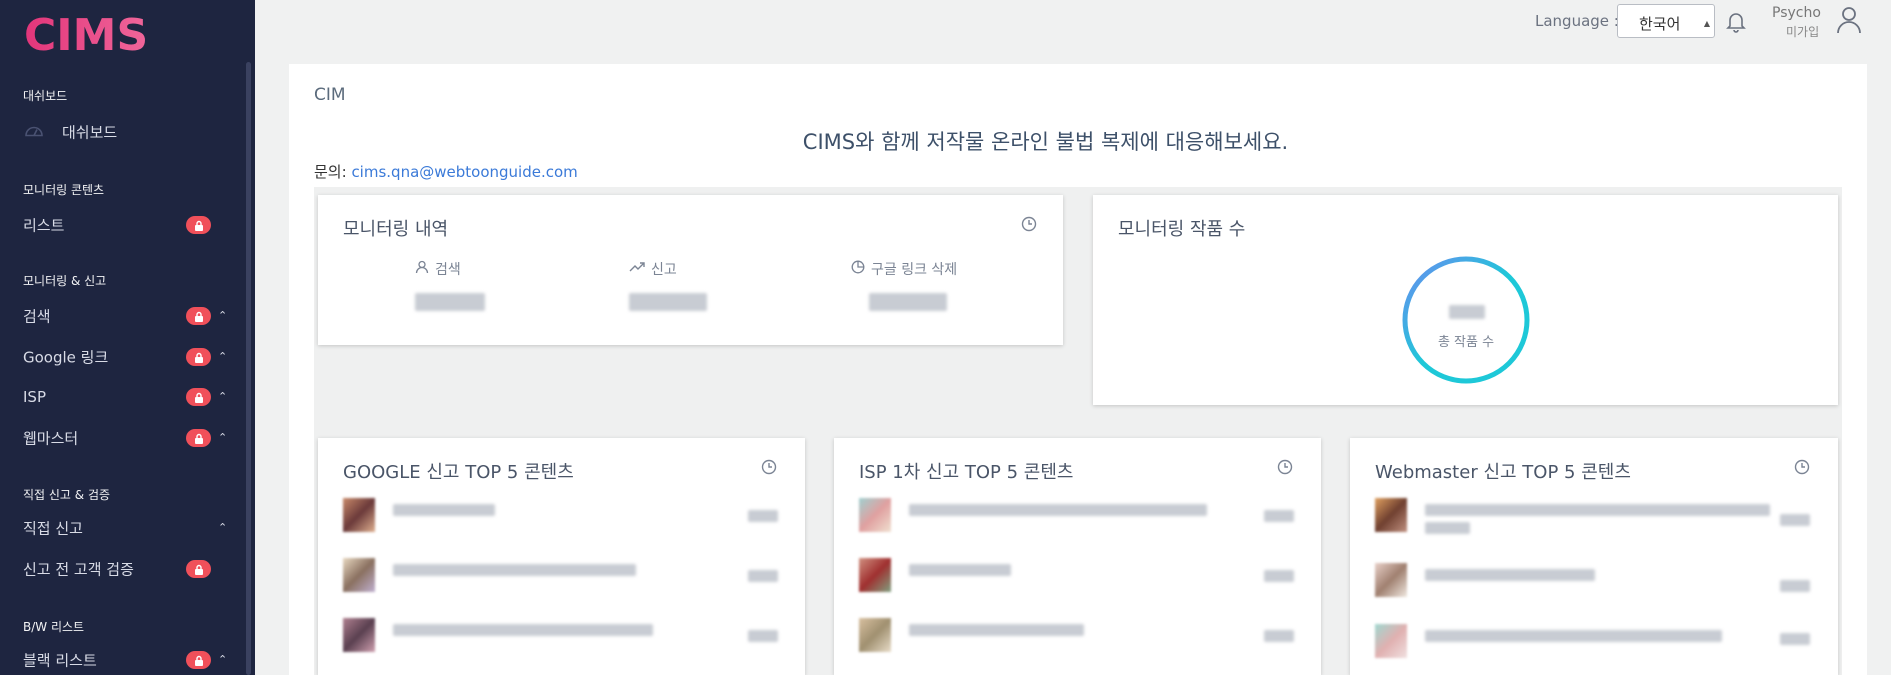 This screenshot has height=675, width=1891. Describe the element at coordinates (396, 229) in the screenshot. I see `panel-title: 모니터링 내역` at that location.